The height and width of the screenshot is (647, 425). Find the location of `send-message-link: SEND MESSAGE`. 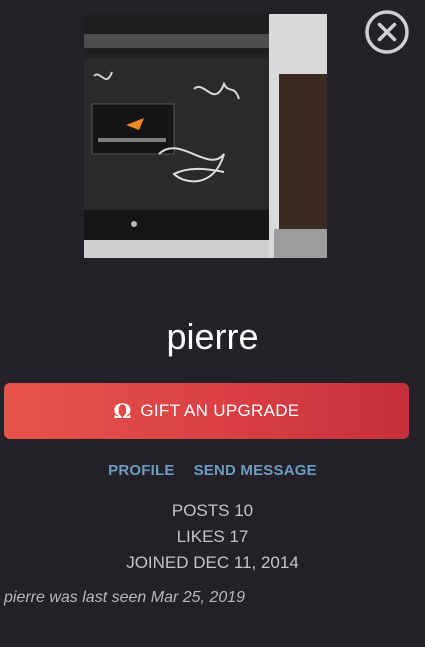

send-message-link: SEND MESSAGE is located at coordinates (255, 470).